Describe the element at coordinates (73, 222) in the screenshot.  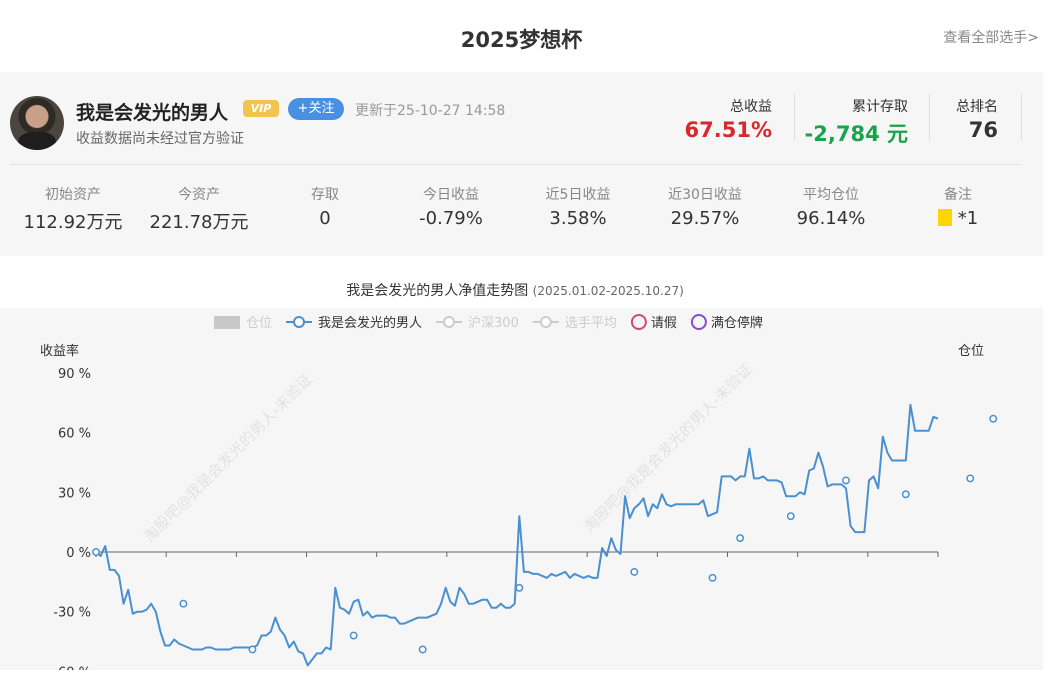
I see `stat-value: 112.92万元` at that location.